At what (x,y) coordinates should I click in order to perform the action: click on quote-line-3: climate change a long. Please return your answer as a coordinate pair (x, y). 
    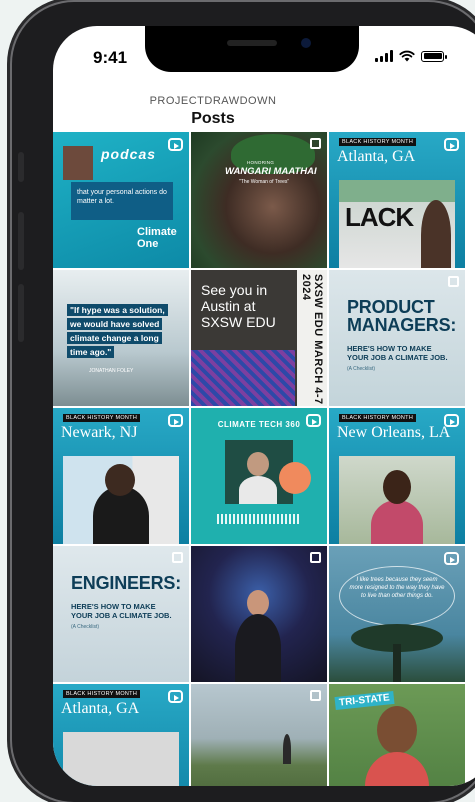
    Looking at the image, I should click on (114, 338).